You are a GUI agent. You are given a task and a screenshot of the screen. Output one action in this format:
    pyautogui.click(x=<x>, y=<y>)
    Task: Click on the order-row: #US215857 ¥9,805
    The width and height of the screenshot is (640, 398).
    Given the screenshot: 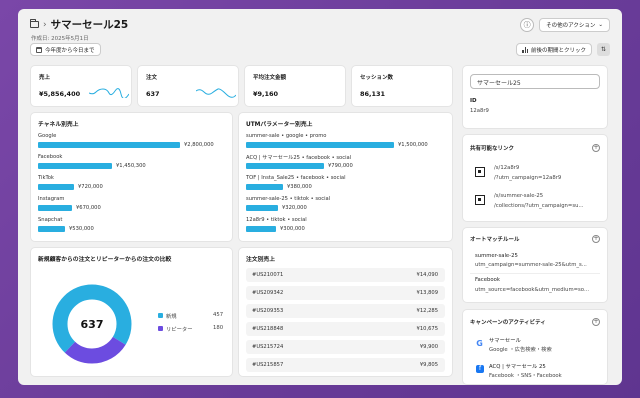 What is the action you would take?
    pyautogui.click(x=345, y=365)
    